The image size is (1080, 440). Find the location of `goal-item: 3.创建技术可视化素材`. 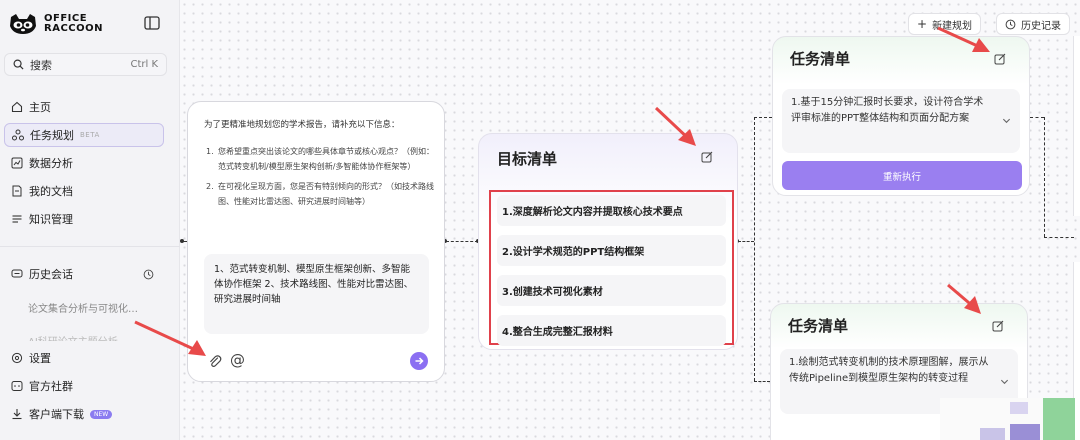

goal-item: 3.创建技术可视化素材 is located at coordinates (611, 290).